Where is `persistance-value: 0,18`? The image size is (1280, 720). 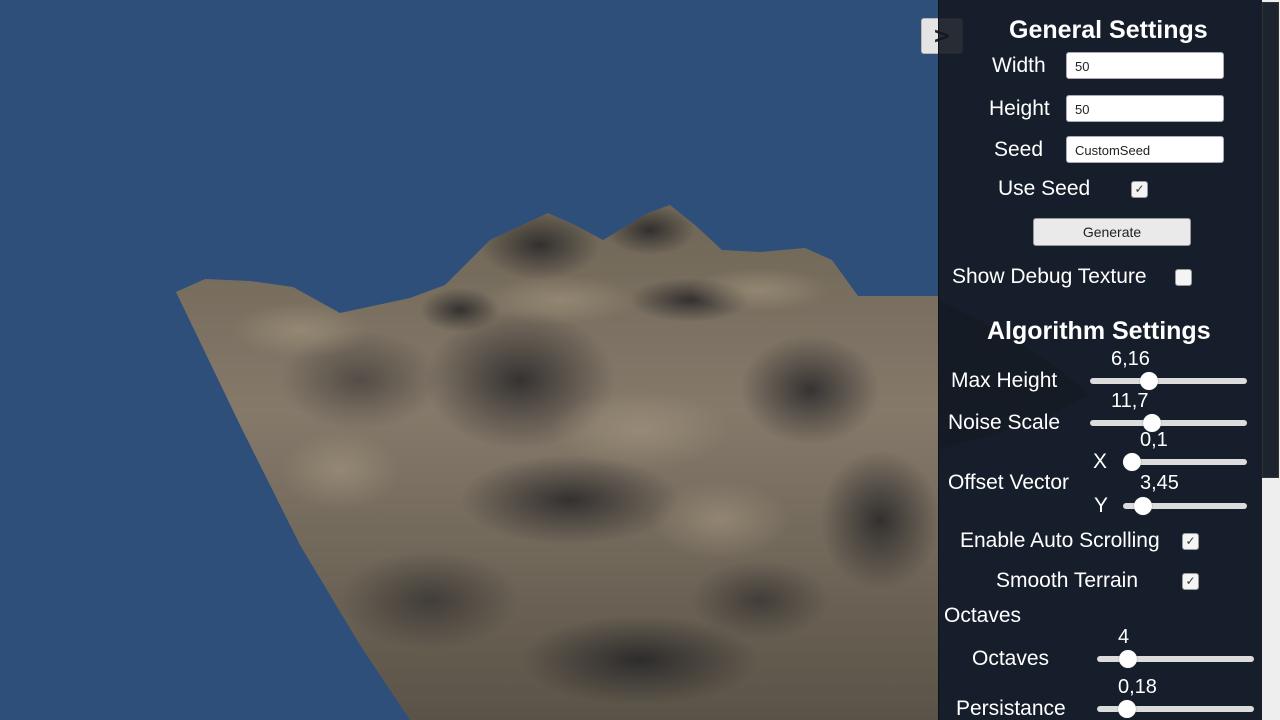
persistance-value: 0,18 is located at coordinates (1137, 687).